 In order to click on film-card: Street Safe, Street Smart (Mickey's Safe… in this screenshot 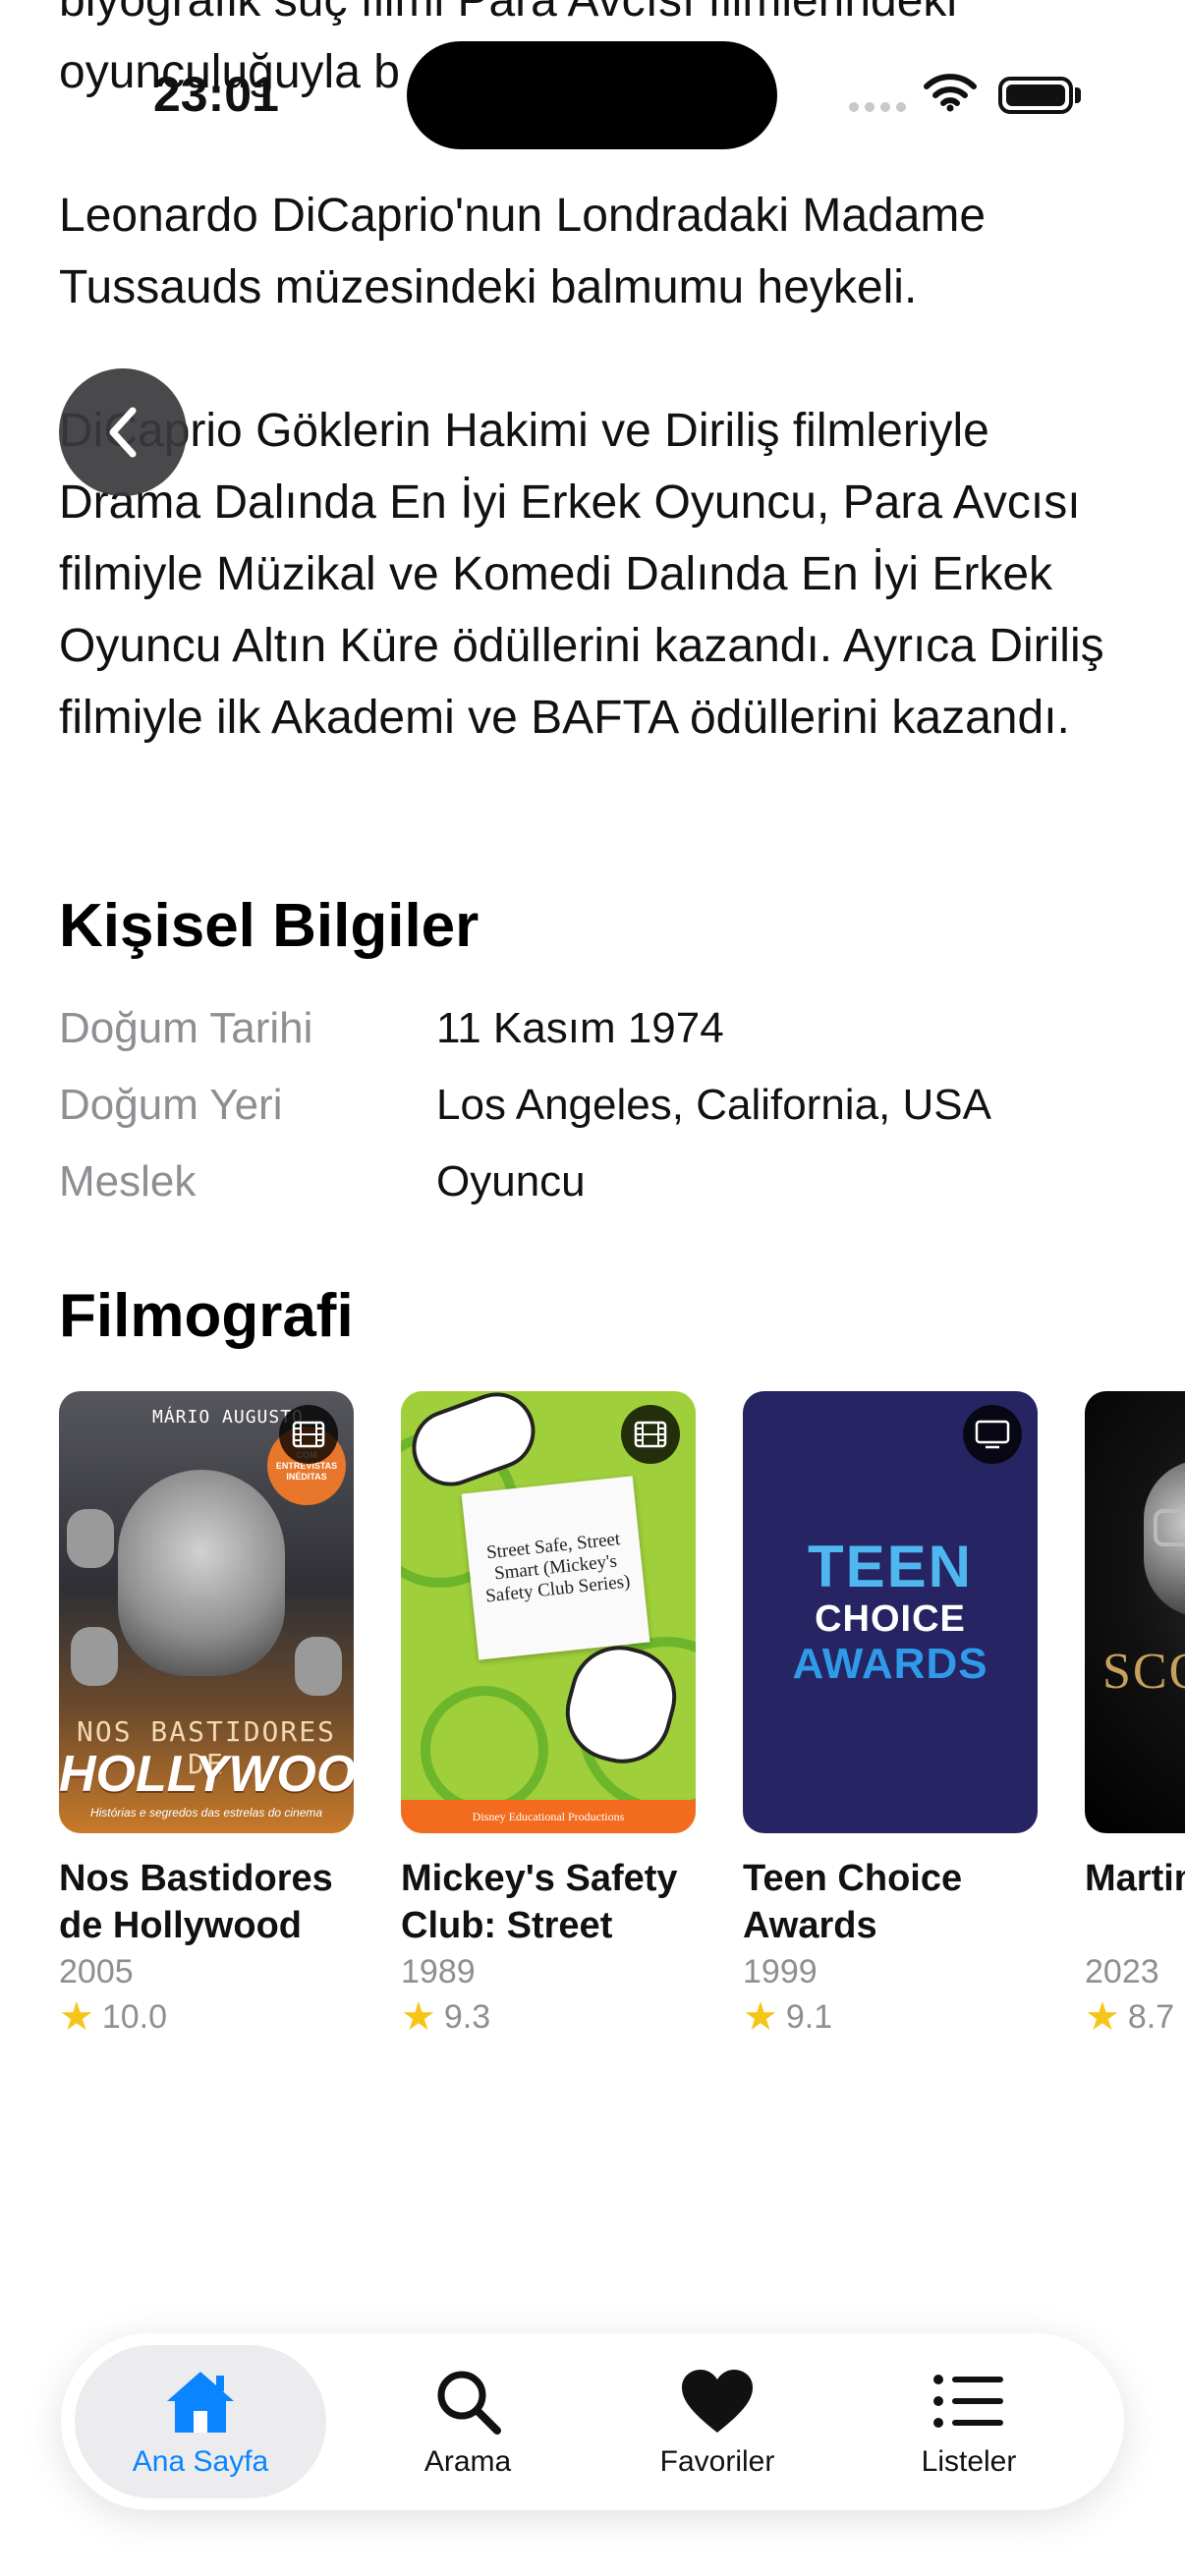, I will do `click(548, 1715)`.